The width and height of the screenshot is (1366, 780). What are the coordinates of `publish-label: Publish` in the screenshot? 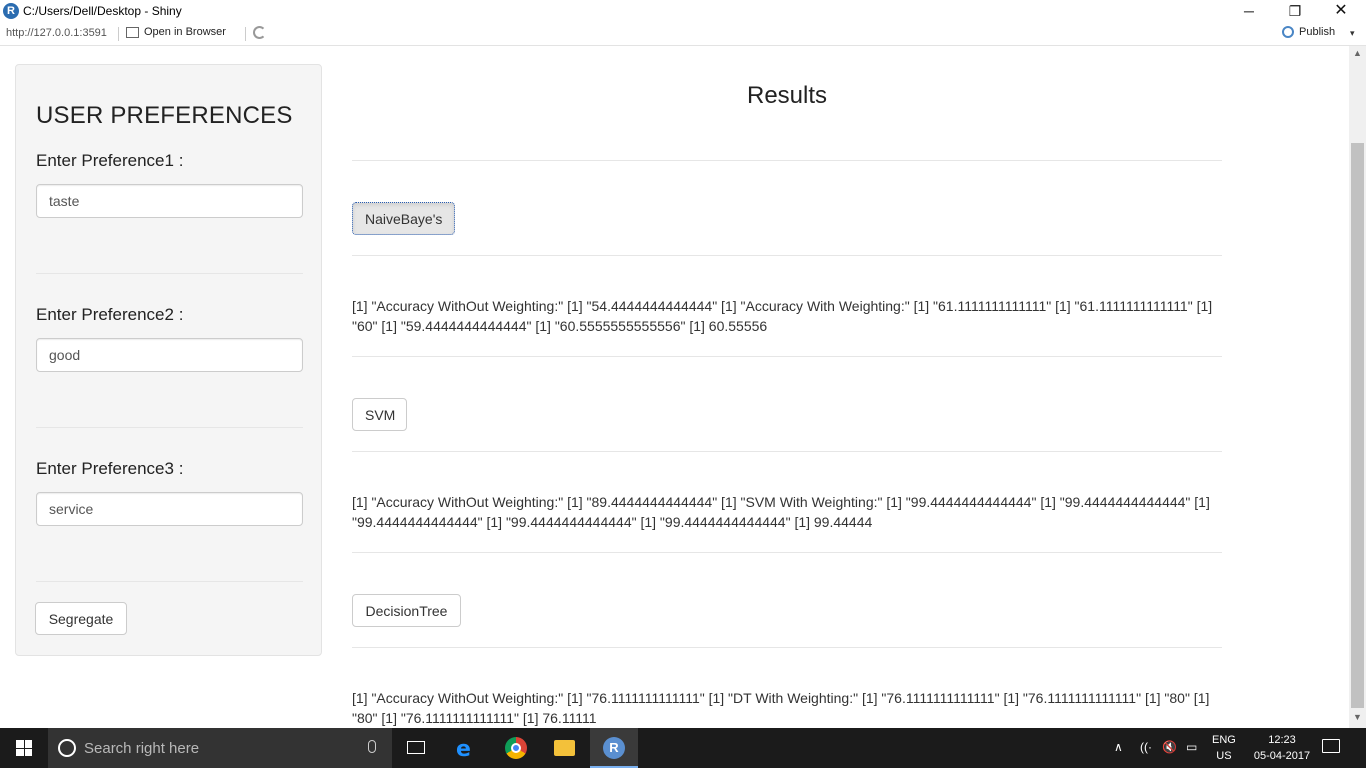 It's located at (1317, 32).